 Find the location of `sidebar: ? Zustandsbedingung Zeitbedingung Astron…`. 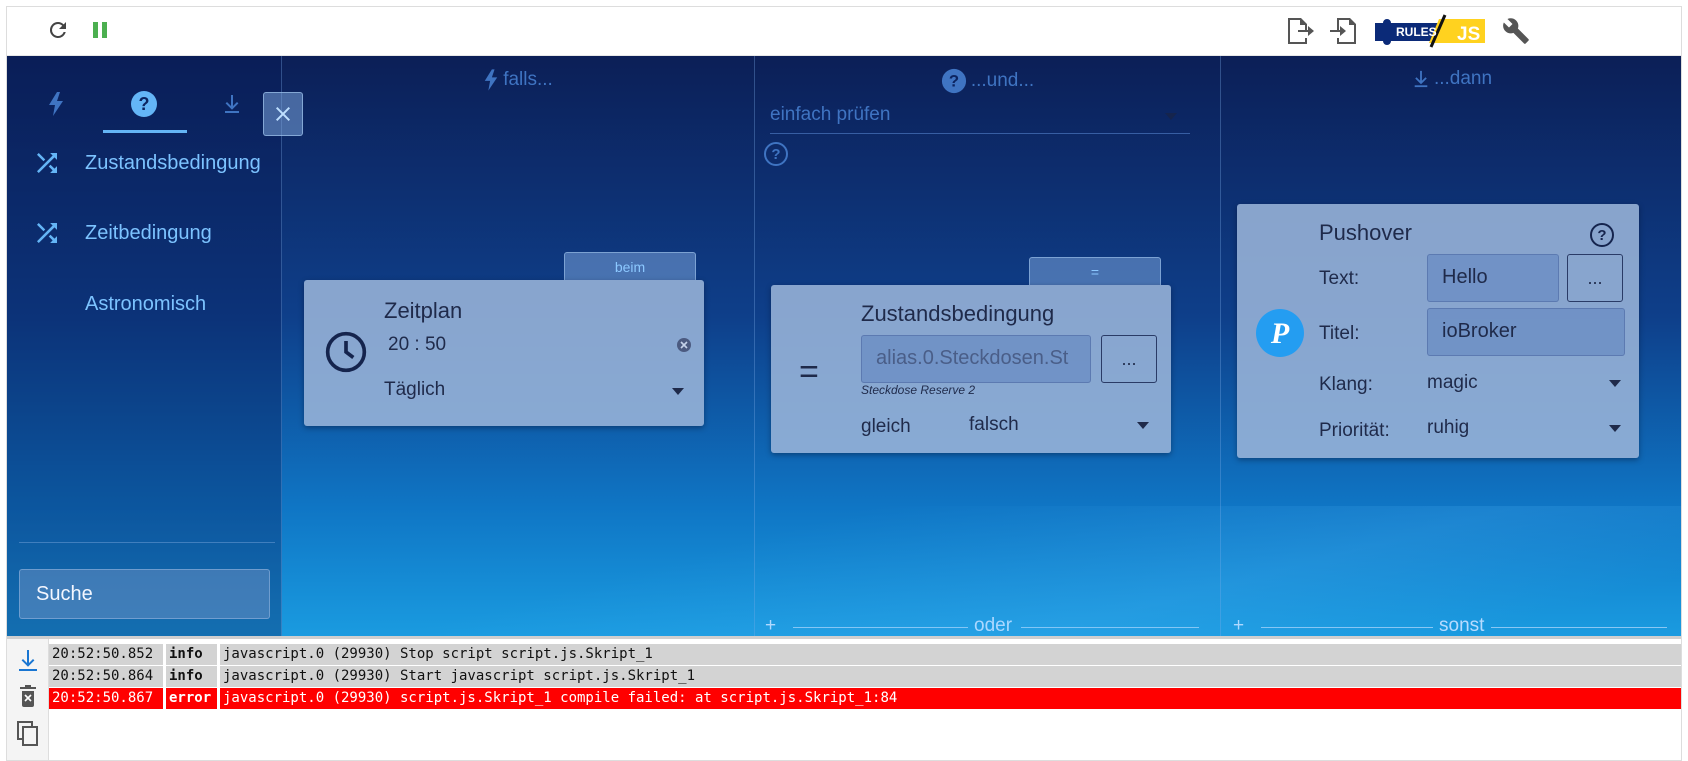

sidebar: ? Zustandsbedingung Zeitbedingung Astron… is located at coordinates (144, 346).